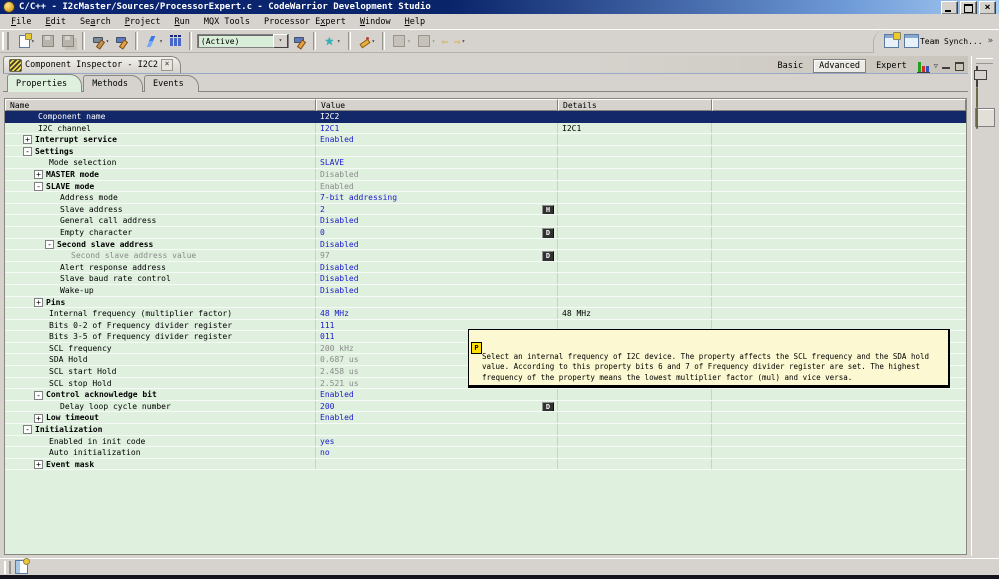 This screenshot has width=999, height=579. I want to click on menu-help: Help, so click(415, 22).